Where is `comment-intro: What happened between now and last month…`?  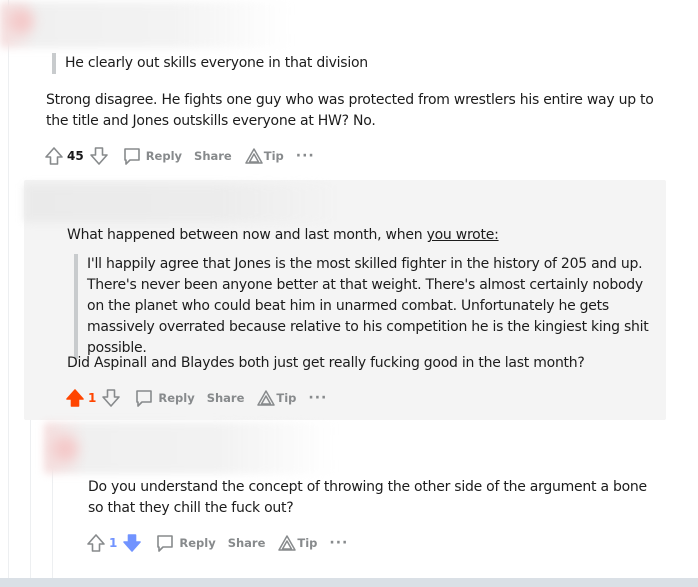
comment-intro: What happened between now and last month… is located at coordinates (362, 235).